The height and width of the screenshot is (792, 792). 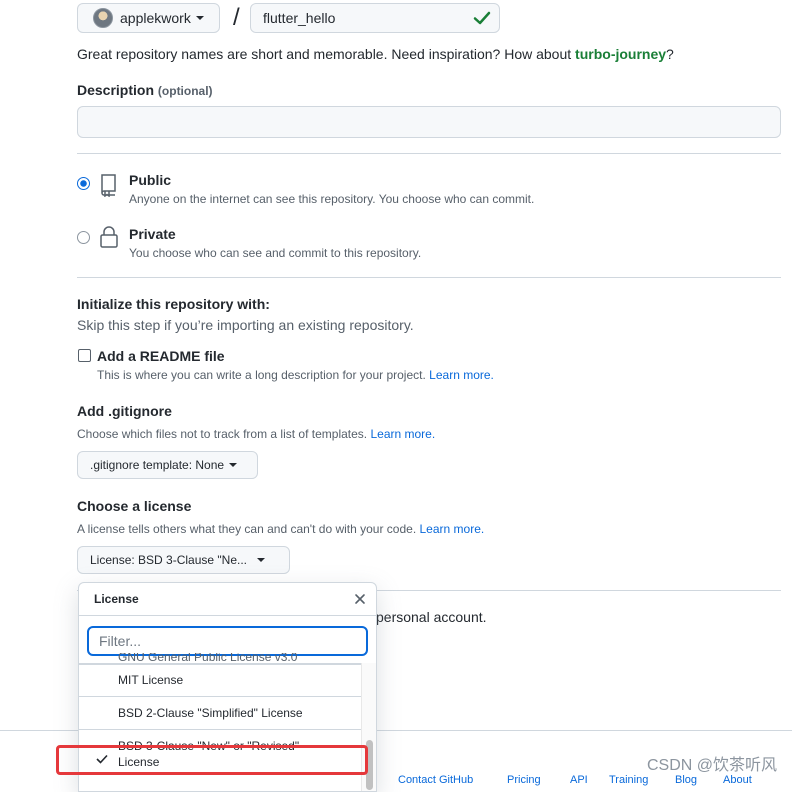 What do you see at coordinates (620, 54) in the screenshot?
I see `name-suggestion-link: turbo-journey` at bounding box center [620, 54].